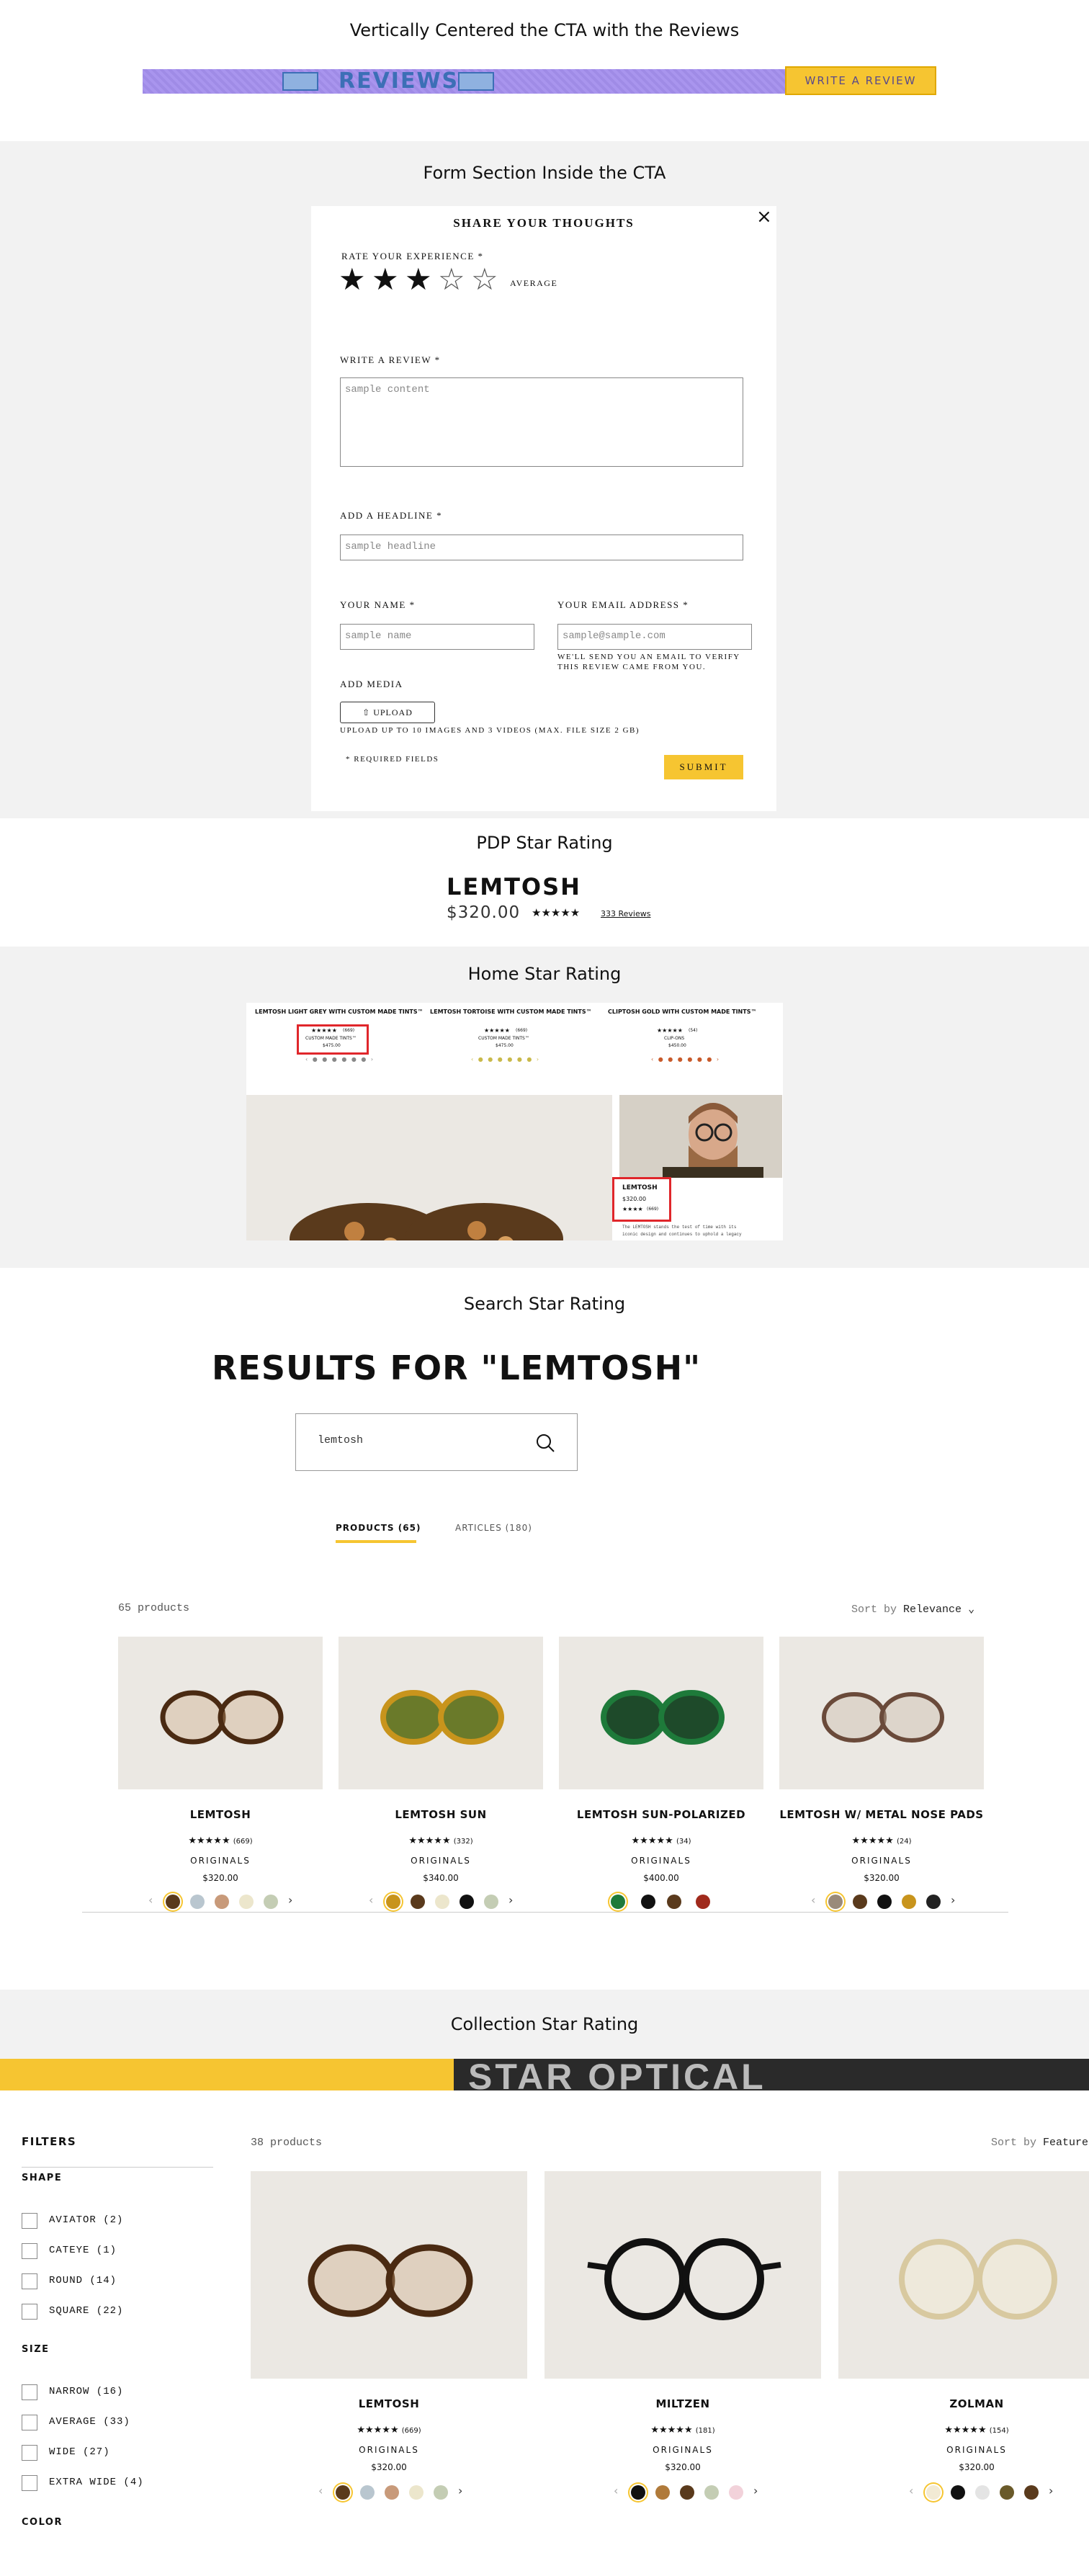 This screenshot has height=2576, width=1089. Describe the element at coordinates (764, 217) in the screenshot. I see `close-icon: ×` at that location.